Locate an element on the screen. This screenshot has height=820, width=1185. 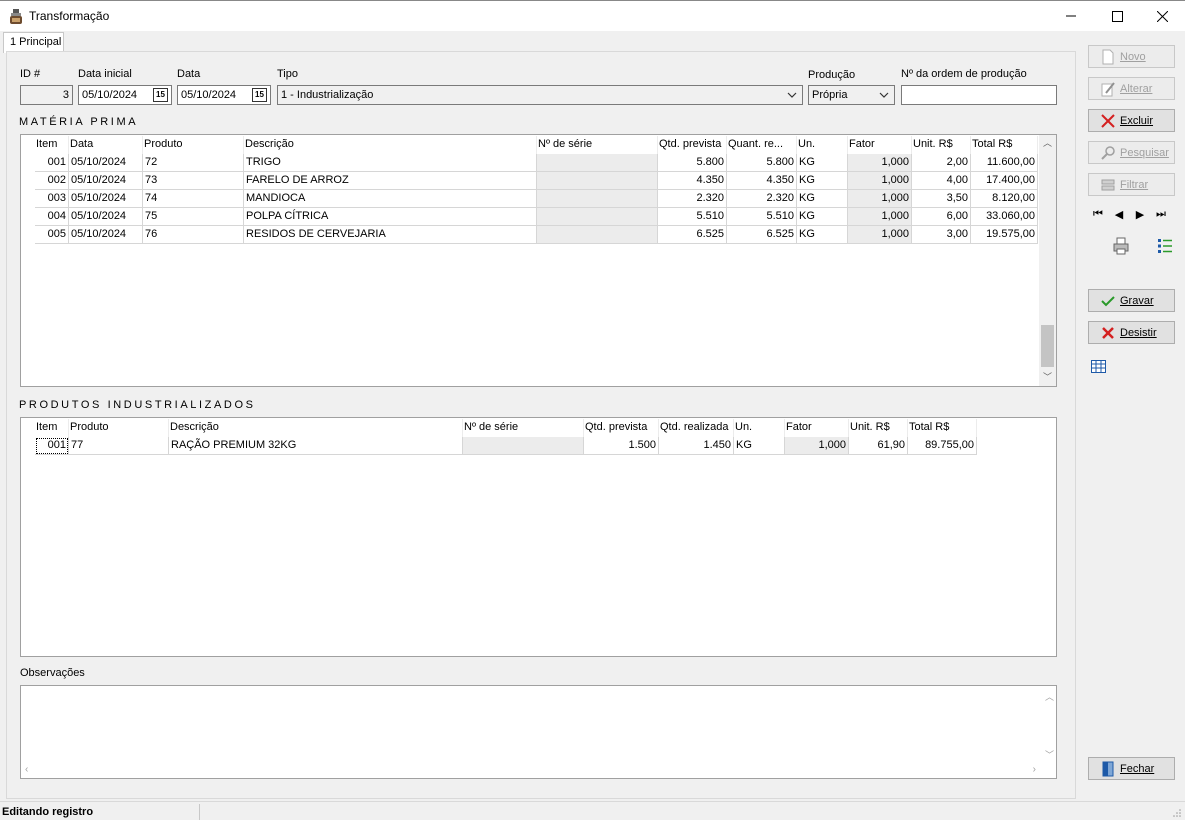
gravar-button: Gravar is located at coordinates (1131, 300).